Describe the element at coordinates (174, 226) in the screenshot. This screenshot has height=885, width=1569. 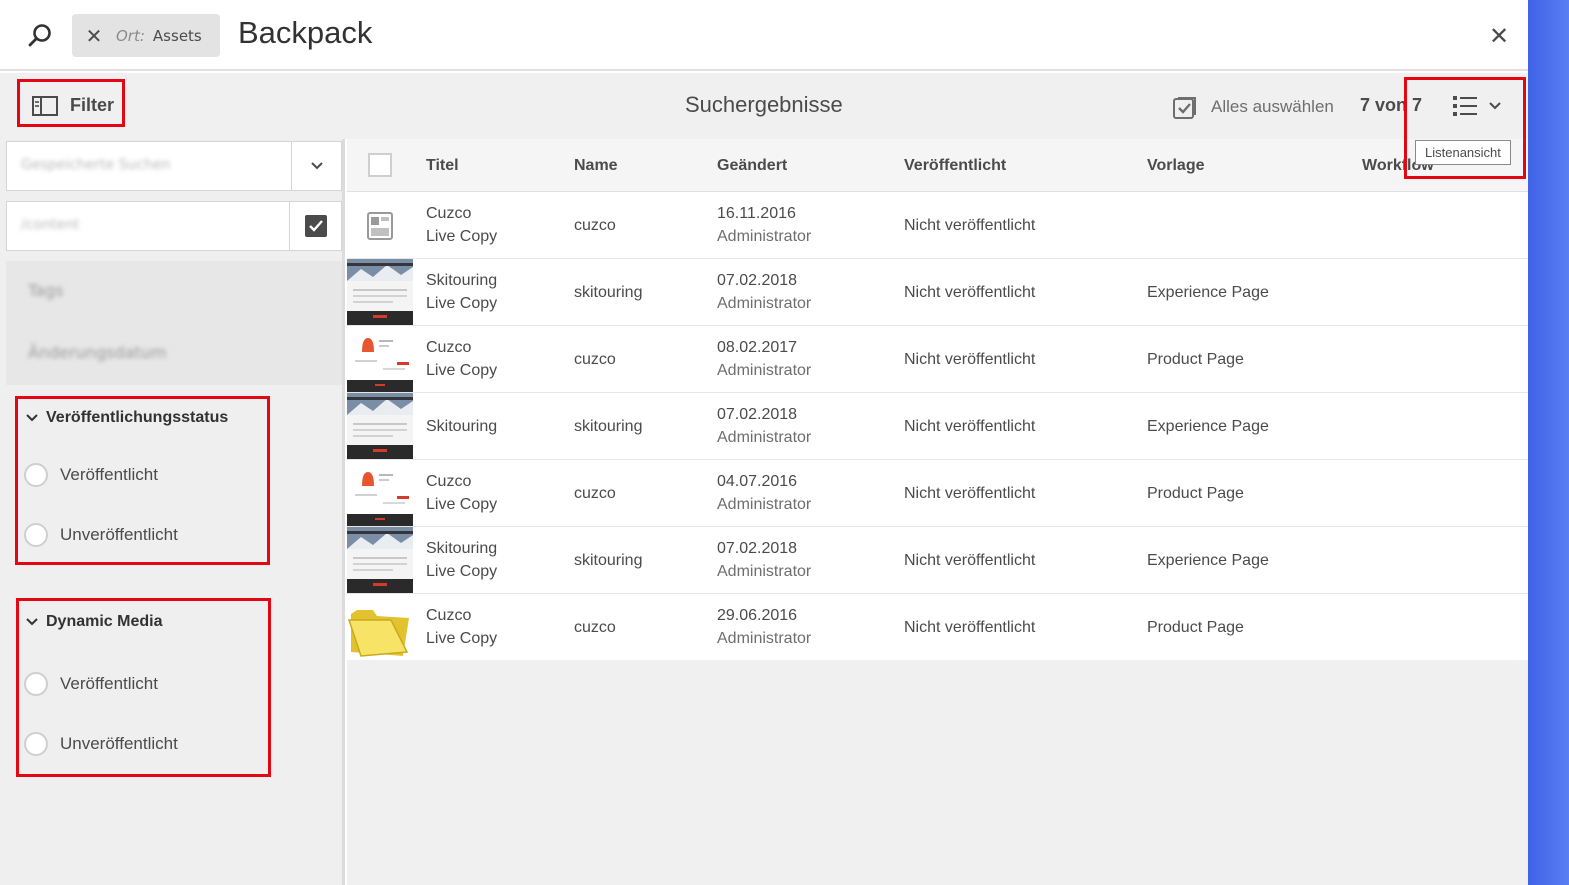
I see `path-field: /content` at that location.